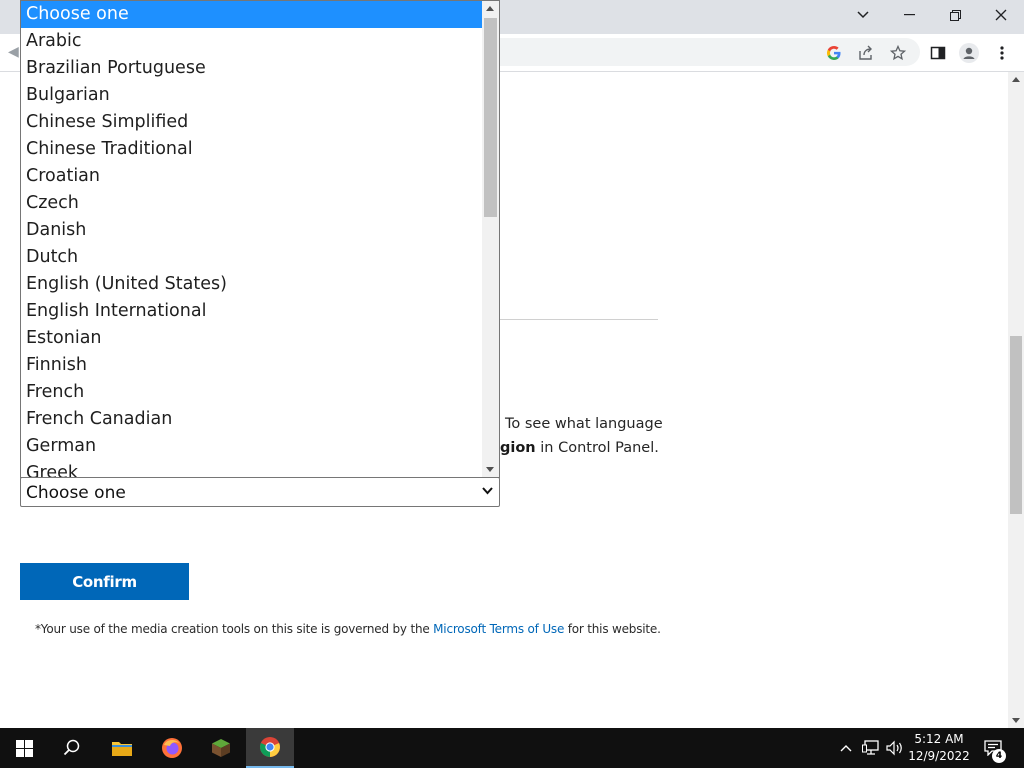 This screenshot has width=1024, height=768. What do you see at coordinates (252, 95) in the screenshot?
I see `dropdown-option: Bulgarian` at bounding box center [252, 95].